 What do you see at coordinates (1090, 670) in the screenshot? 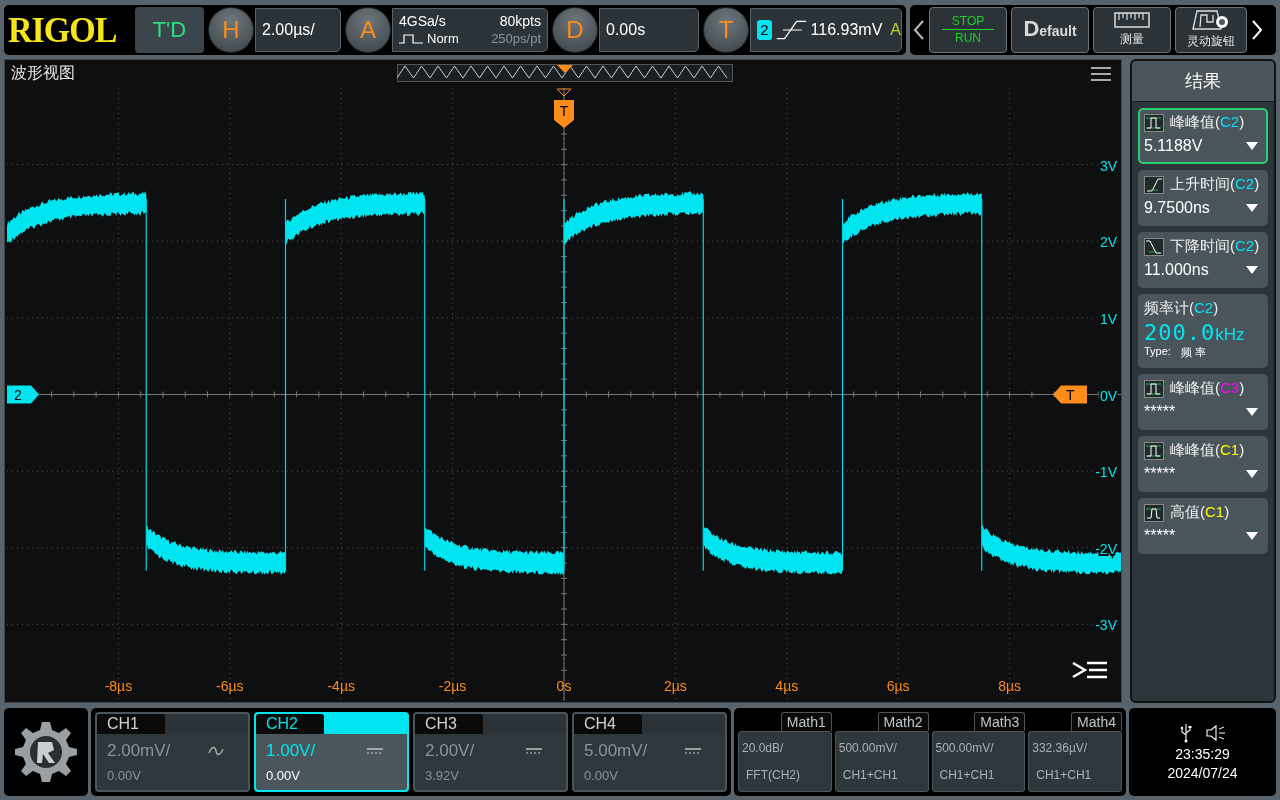
I see `expand-icon` at bounding box center [1090, 670].